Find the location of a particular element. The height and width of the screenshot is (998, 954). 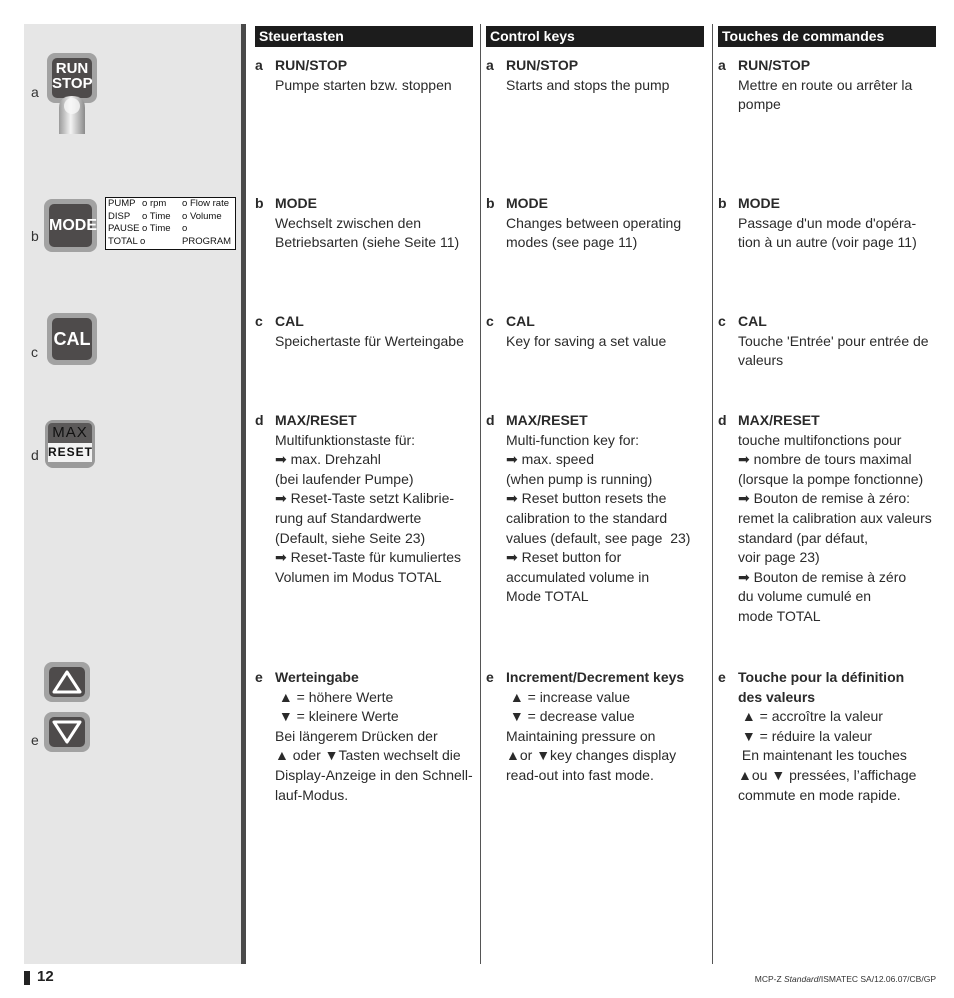

key-letter-c: c is located at coordinates (34, 352).